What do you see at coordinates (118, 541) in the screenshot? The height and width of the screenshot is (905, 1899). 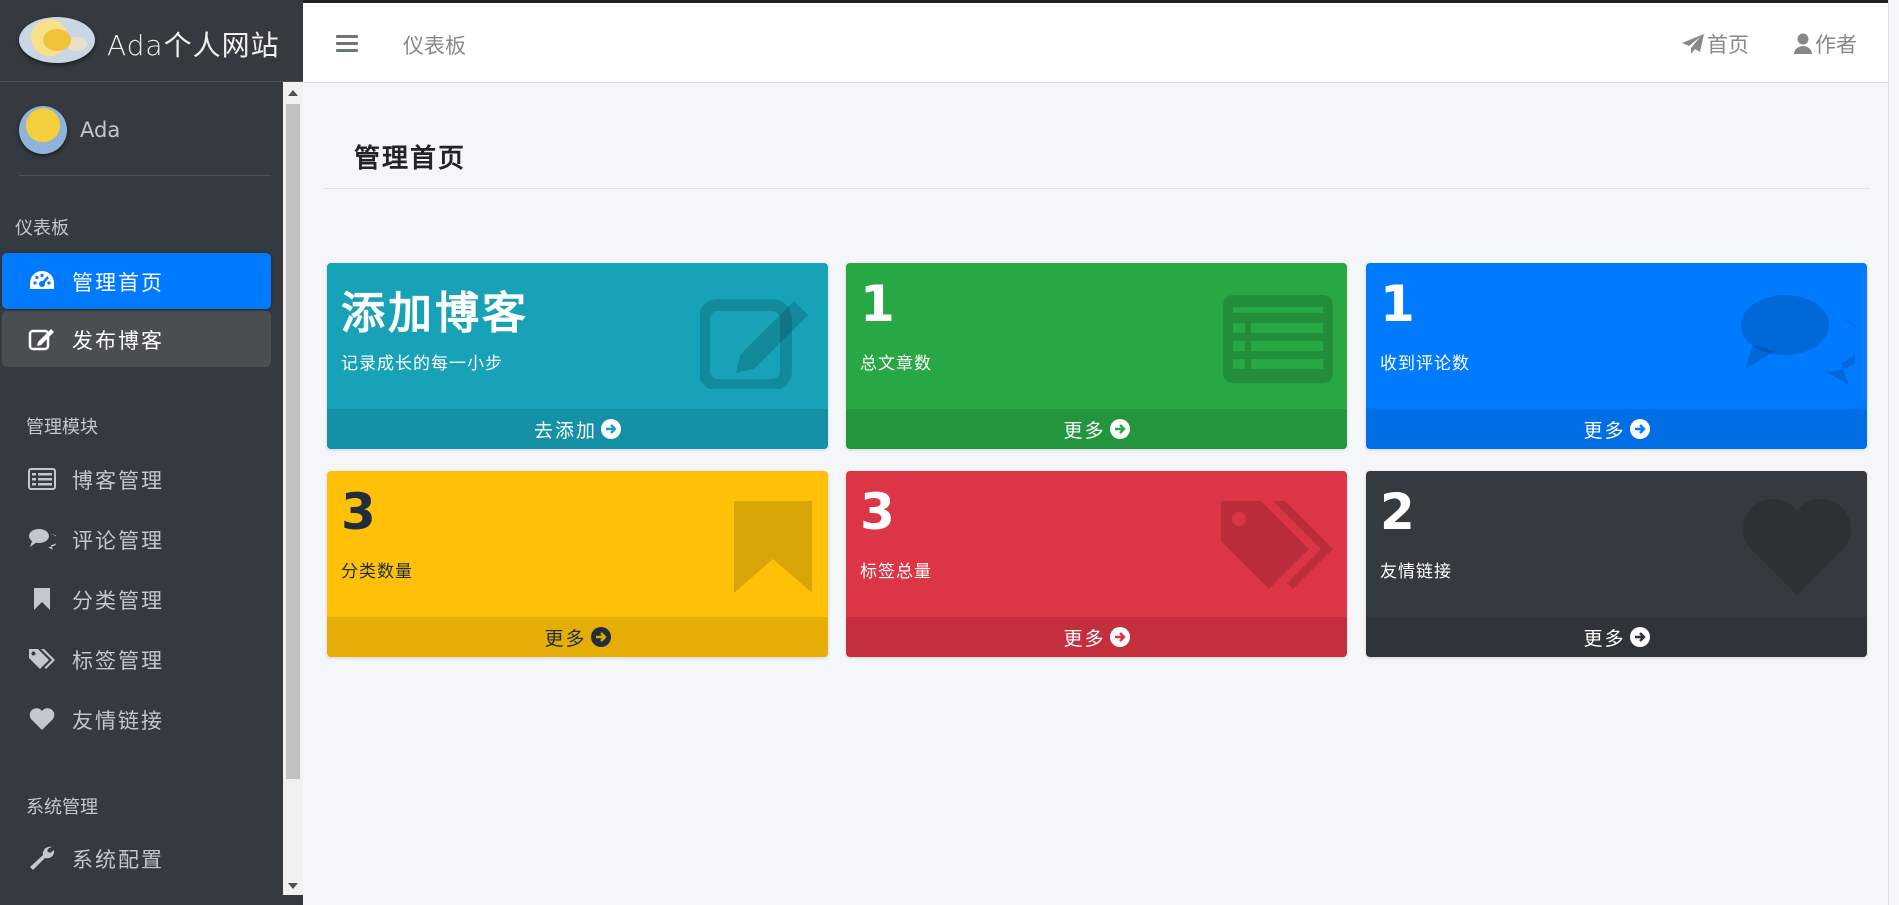 I see `sidebar-item-label: 评论管理` at bounding box center [118, 541].